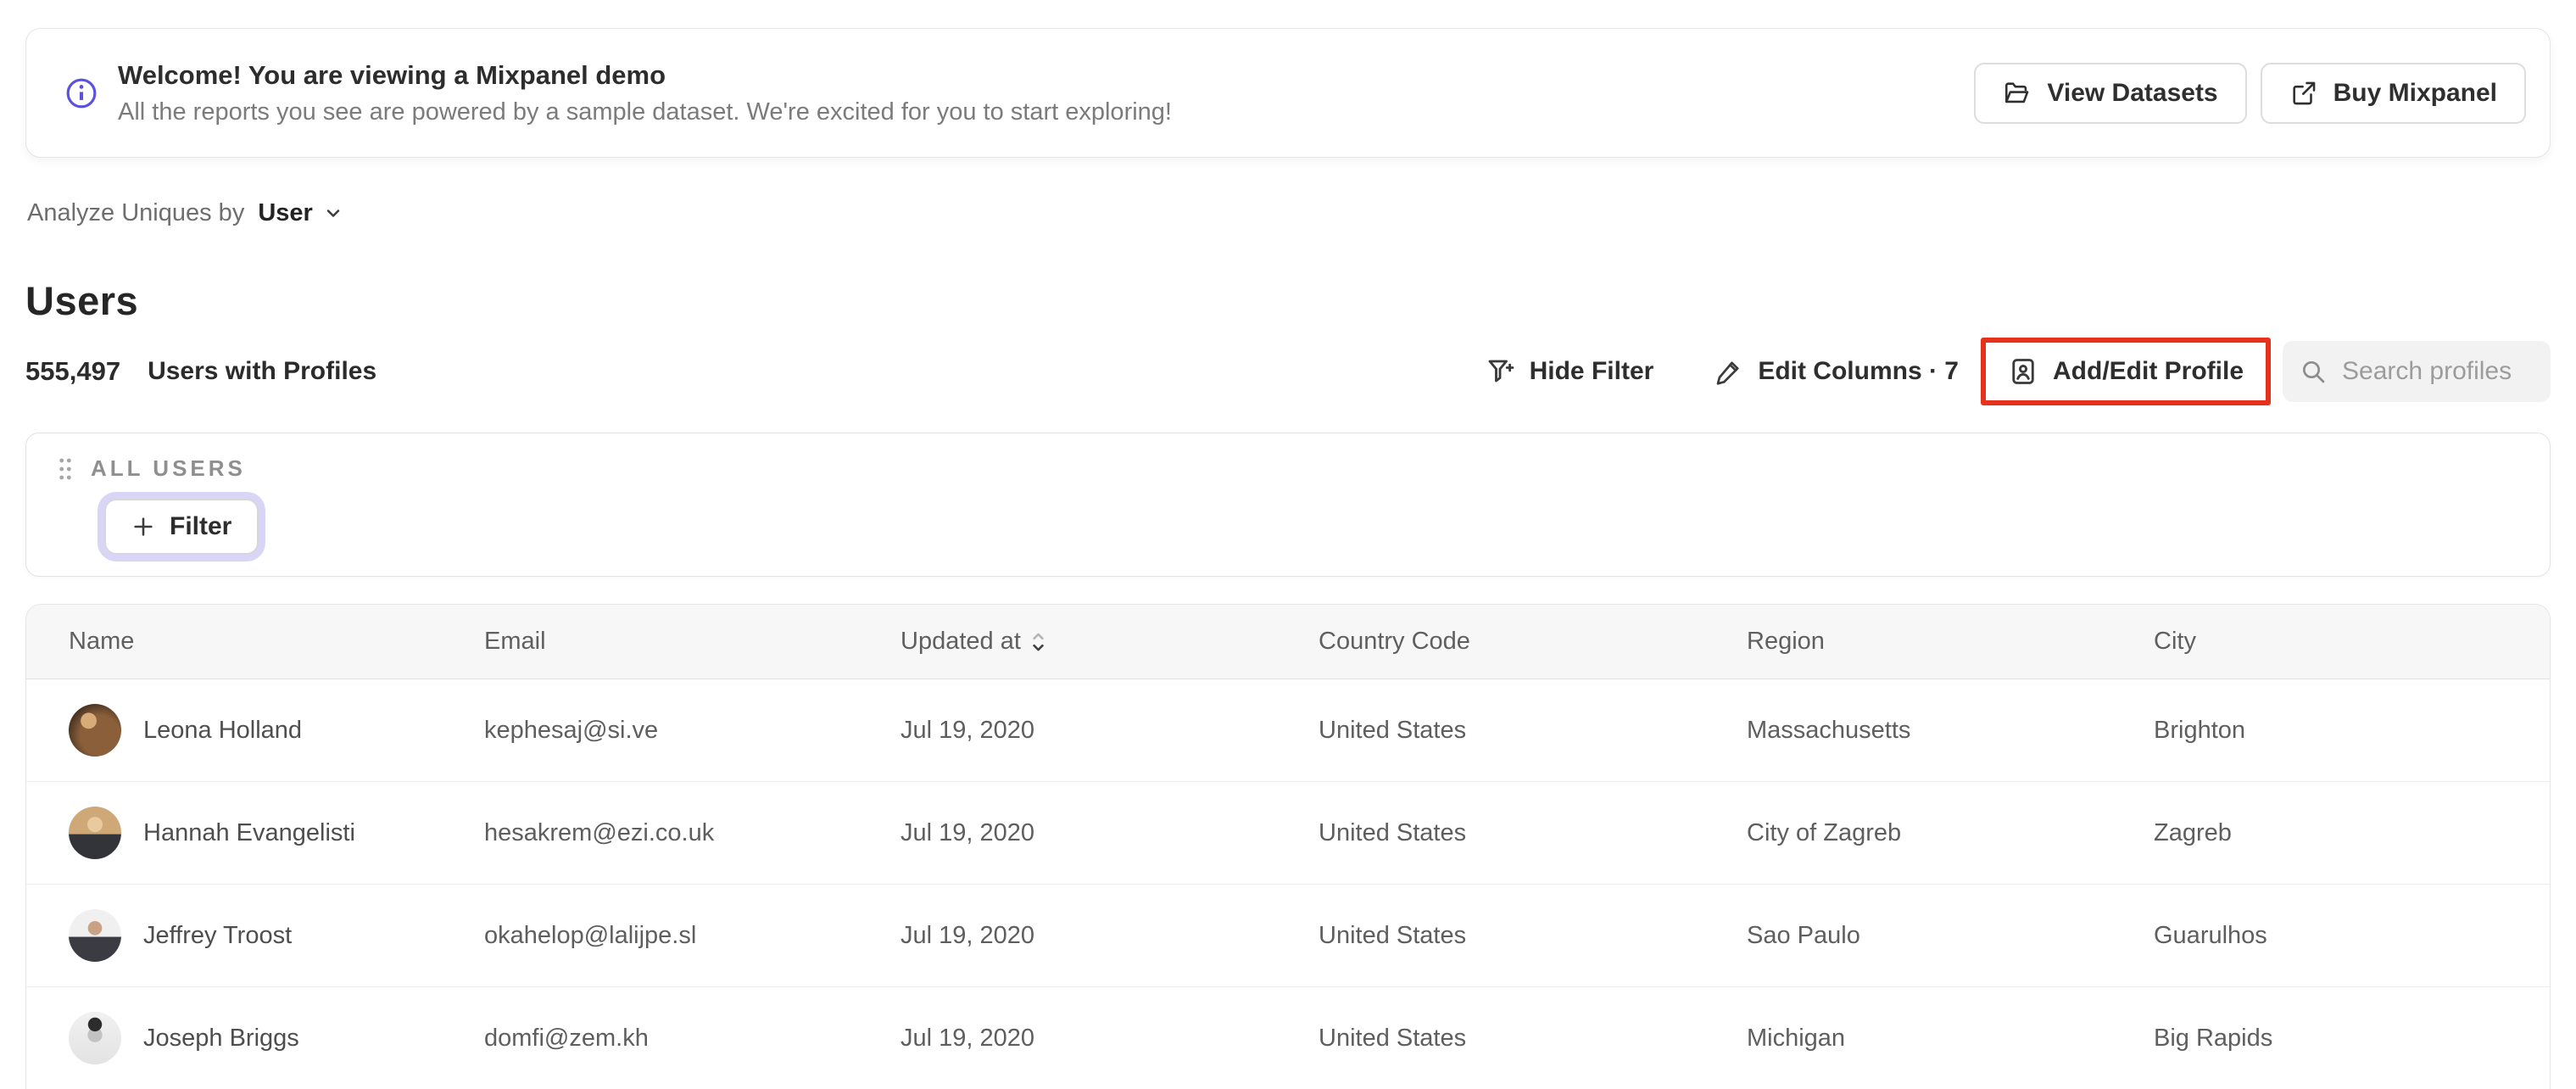  I want to click on add-edit-profile-button: Add/Edit Profile, so click(2126, 371).